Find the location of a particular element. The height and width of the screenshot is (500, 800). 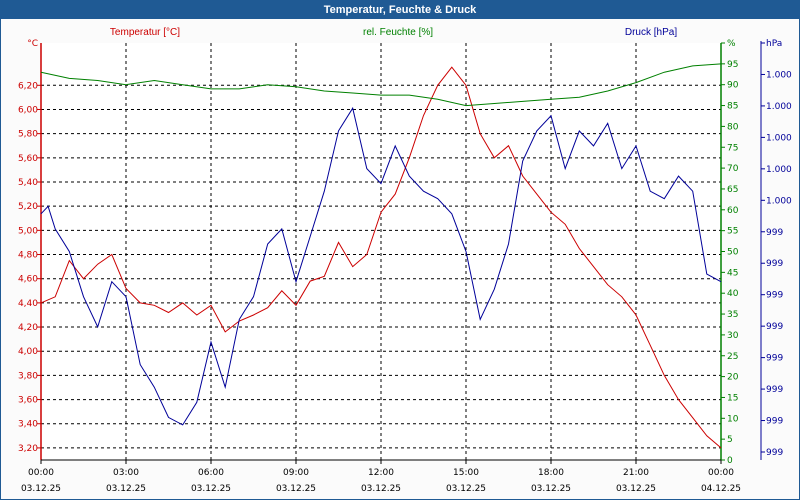

humidity-tick-label: 30 is located at coordinates (733, 336).